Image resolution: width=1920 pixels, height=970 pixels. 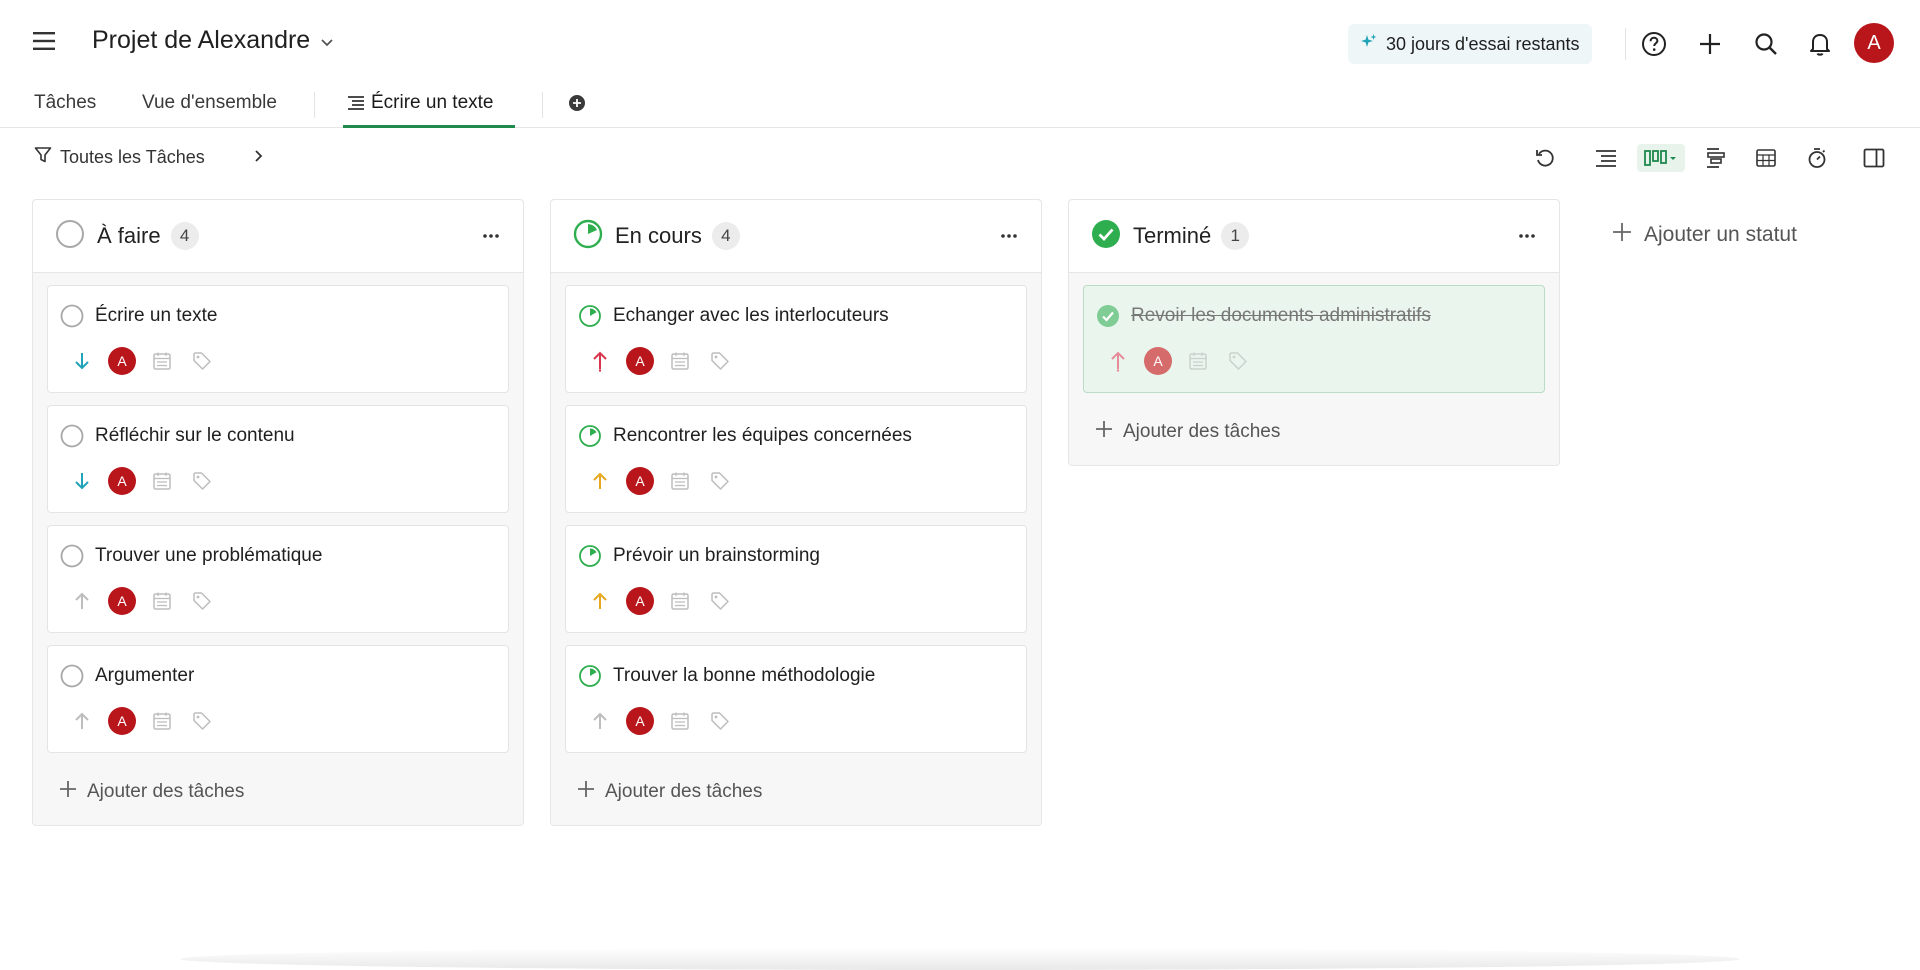 What do you see at coordinates (209, 110) in the screenshot?
I see `tab-vue-ensemble: Vue d'ensemble` at bounding box center [209, 110].